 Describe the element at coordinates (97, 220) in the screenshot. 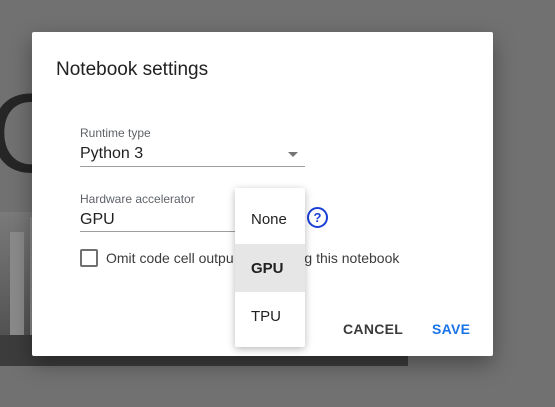

I see `hardware-accelerator-select: GPU` at that location.